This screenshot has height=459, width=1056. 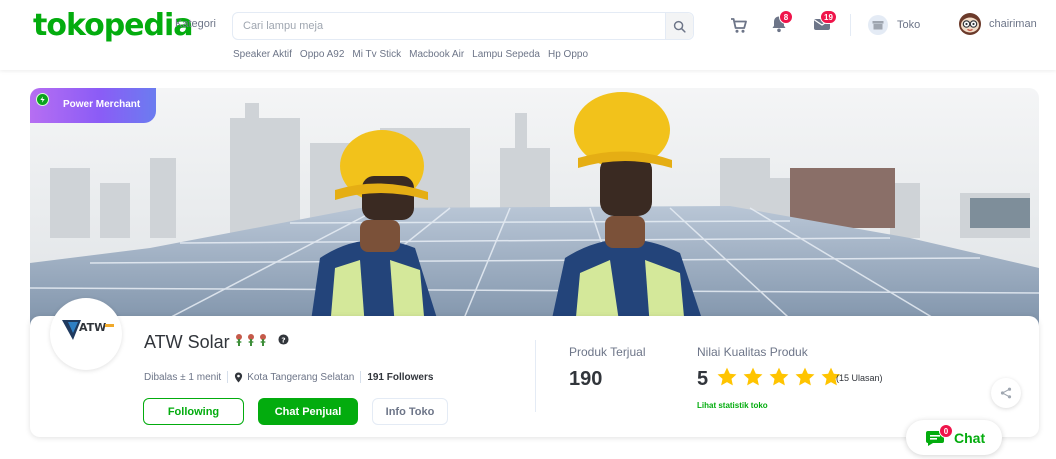 What do you see at coordinates (732, 405) in the screenshot?
I see `shop-stats-link: Lihat statistik toko` at bounding box center [732, 405].